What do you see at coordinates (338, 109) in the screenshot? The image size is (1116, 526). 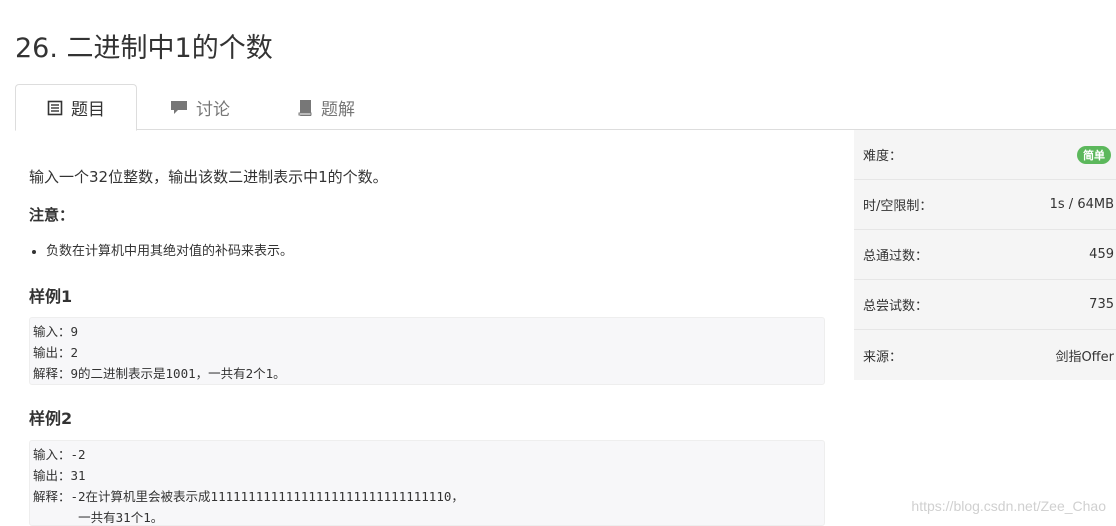 I see `tab-solutions-label: 题解` at bounding box center [338, 109].